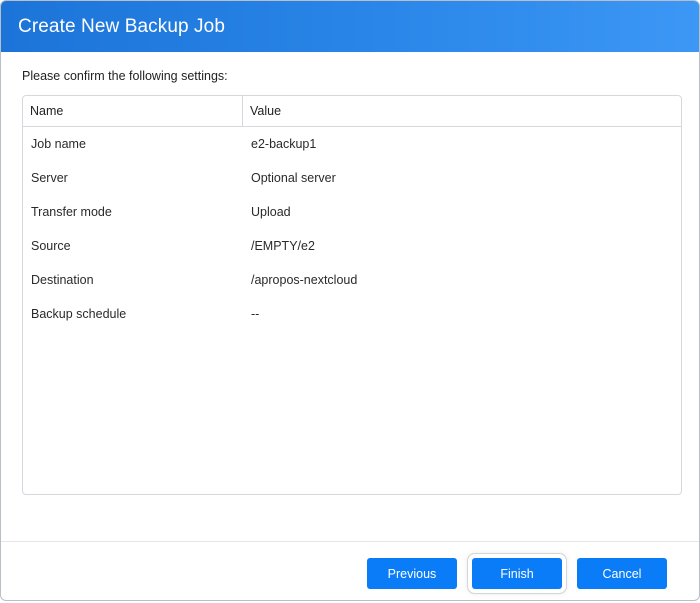 The image size is (700, 603). I want to click on row-name: Server, so click(49, 178).